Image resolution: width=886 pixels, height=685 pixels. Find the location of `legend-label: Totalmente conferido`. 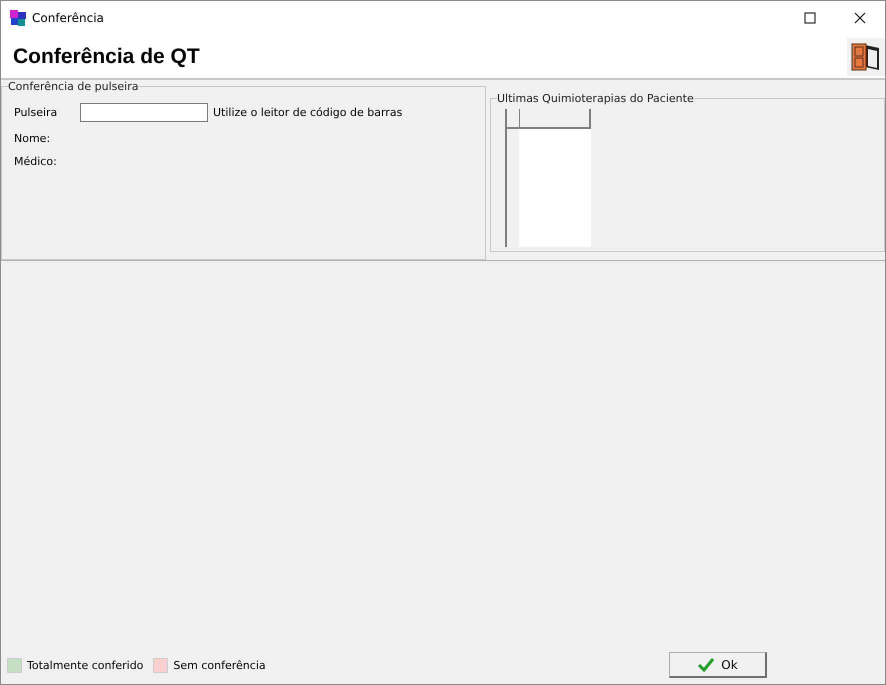

legend-label: Totalmente conferido is located at coordinates (85, 665).